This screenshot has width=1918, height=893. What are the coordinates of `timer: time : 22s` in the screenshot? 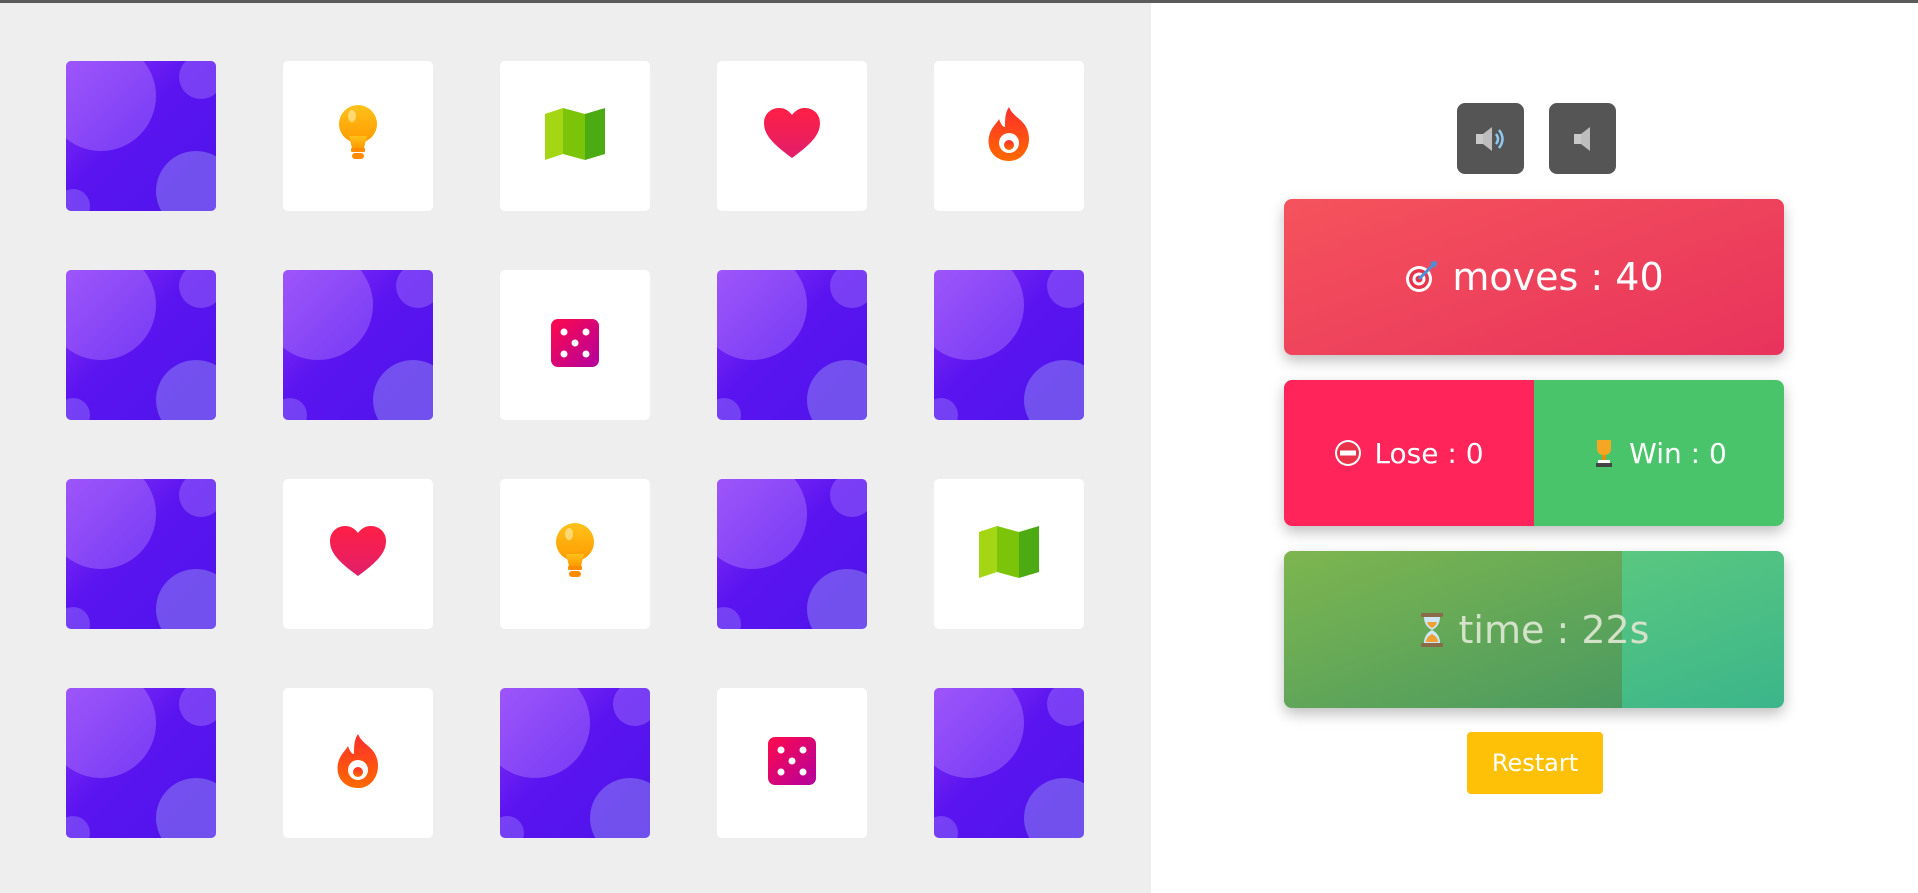 It's located at (1534, 629).